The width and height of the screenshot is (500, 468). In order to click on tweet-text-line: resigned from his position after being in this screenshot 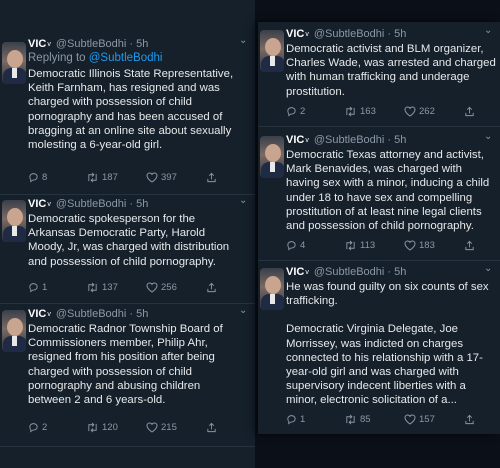, I will do `click(121, 357)`.